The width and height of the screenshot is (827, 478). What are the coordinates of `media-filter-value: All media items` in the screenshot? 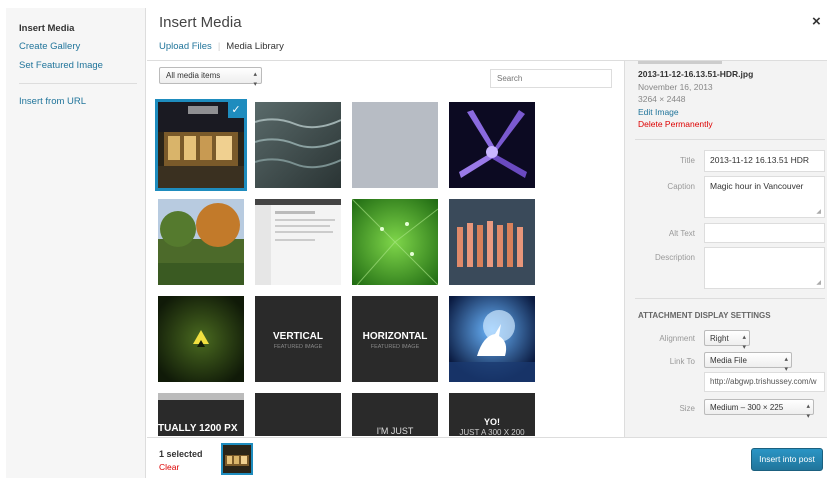 It's located at (193, 75).